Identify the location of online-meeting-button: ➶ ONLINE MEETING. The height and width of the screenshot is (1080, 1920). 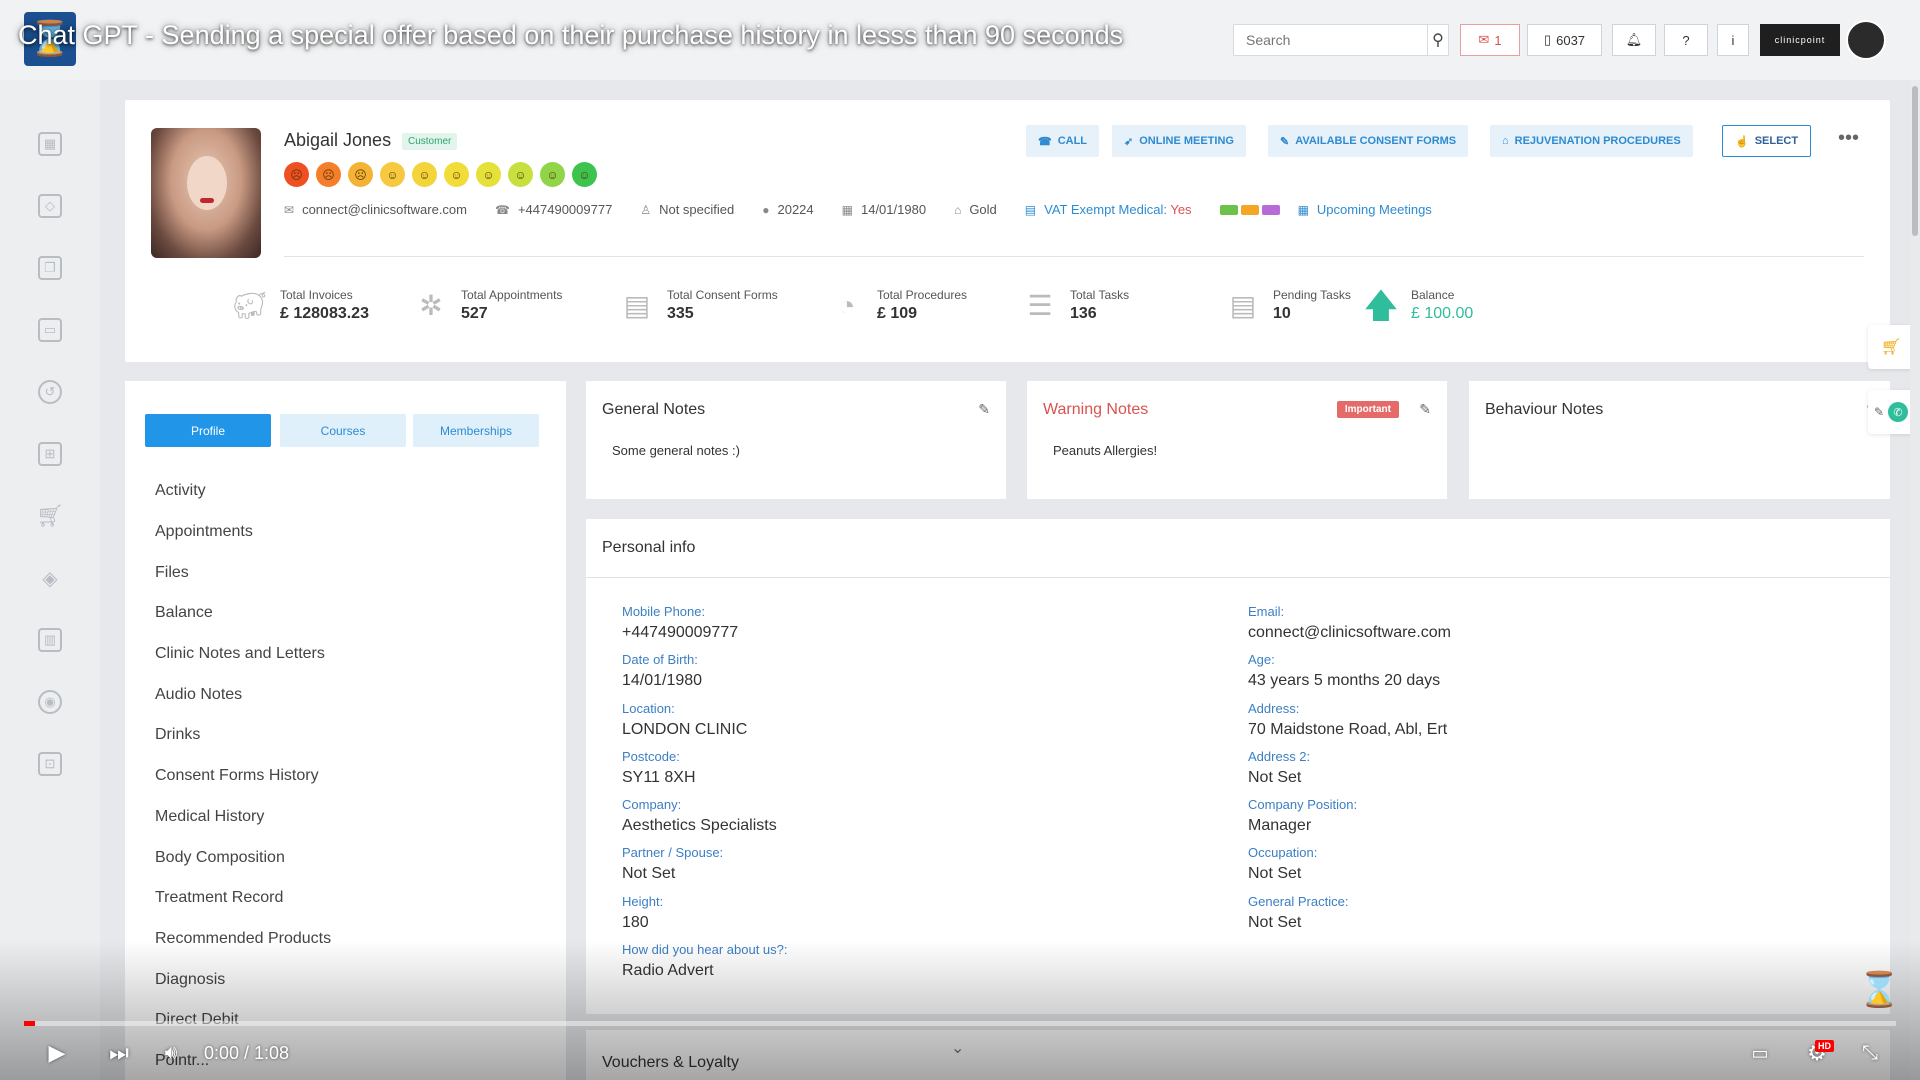
(1179, 141).